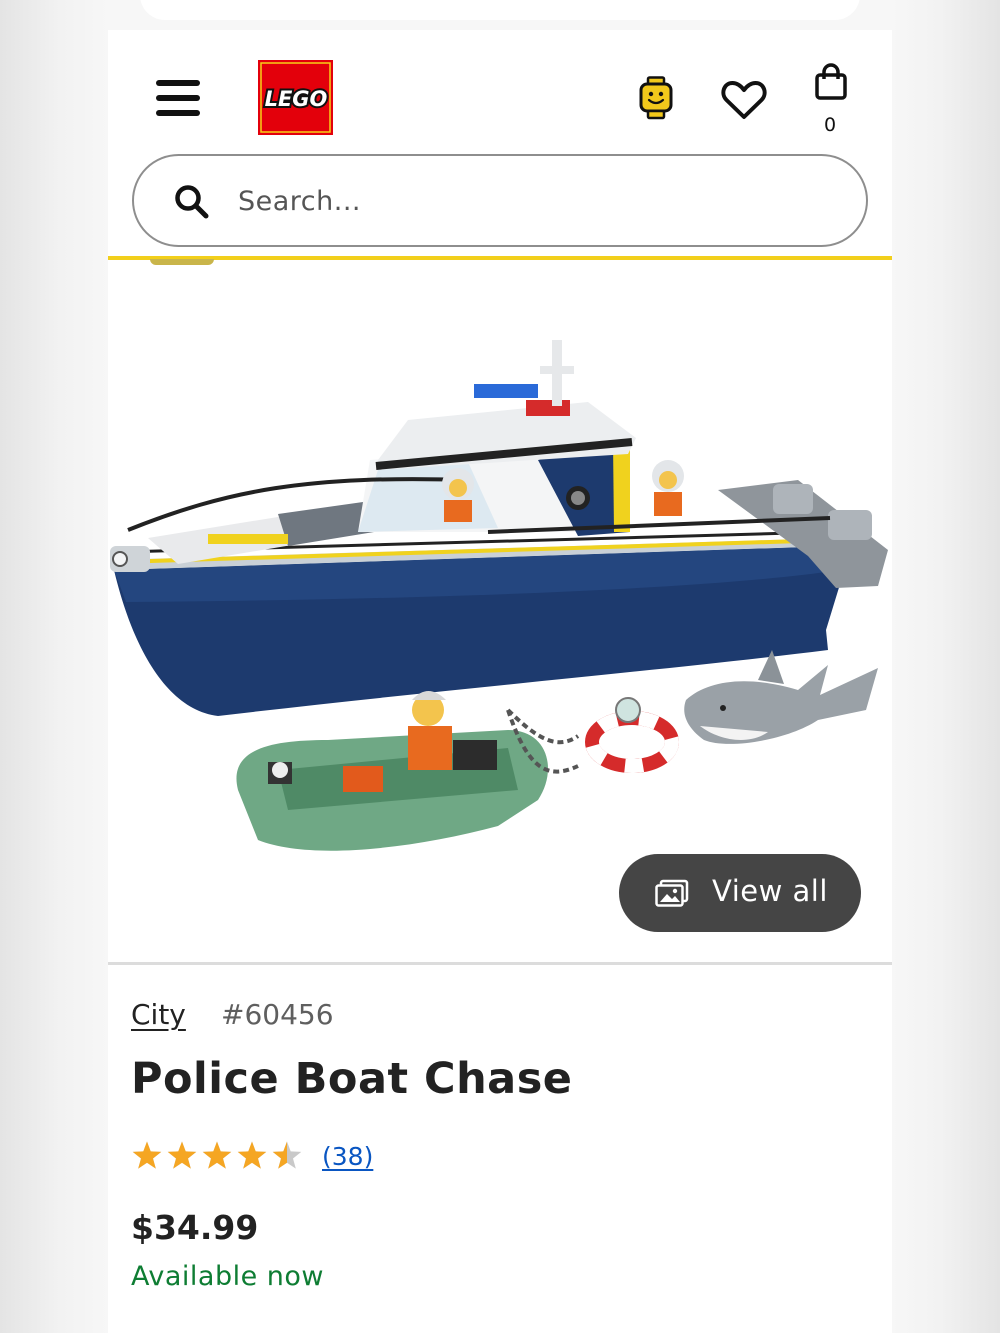 This screenshot has width=1000, height=1333. I want to click on dinghy, so click(392, 771).